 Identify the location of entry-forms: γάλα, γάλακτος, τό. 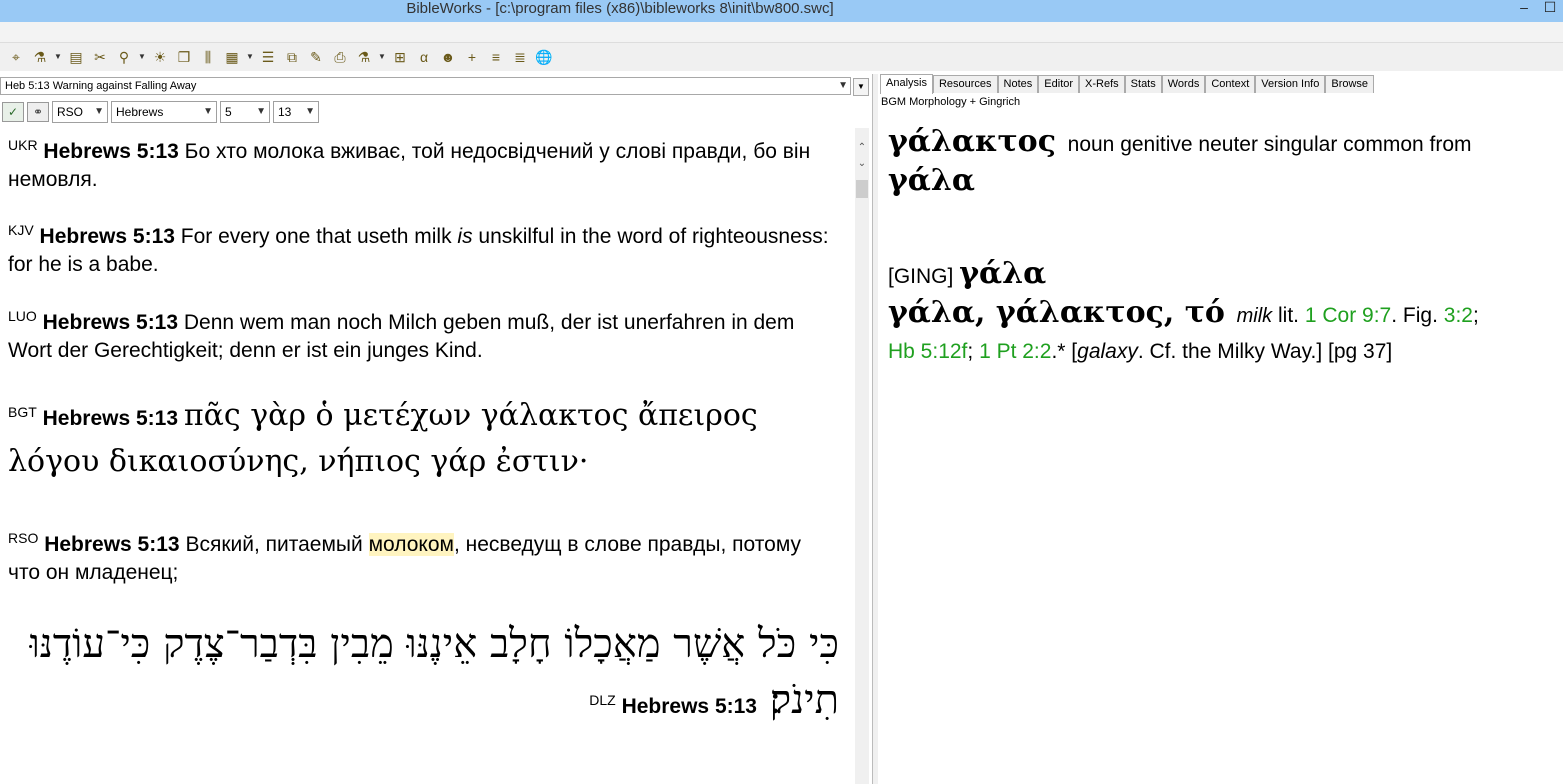
(1056, 312).